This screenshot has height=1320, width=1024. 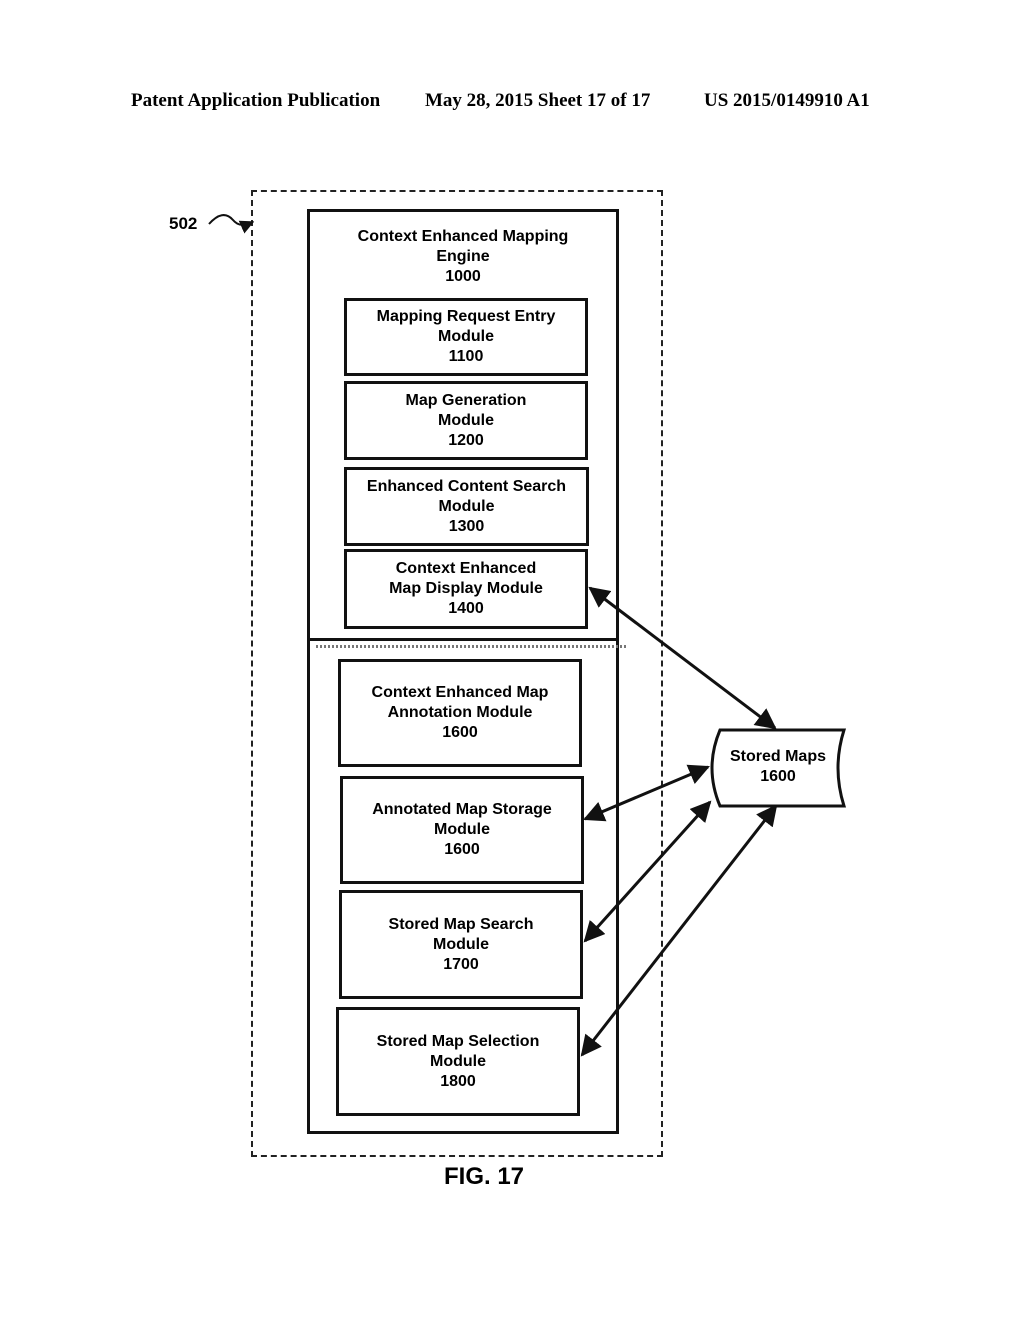 What do you see at coordinates (778, 767) in the screenshot?
I see `stored-maps-label: Stored Maps 1600` at bounding box center [778, 767].